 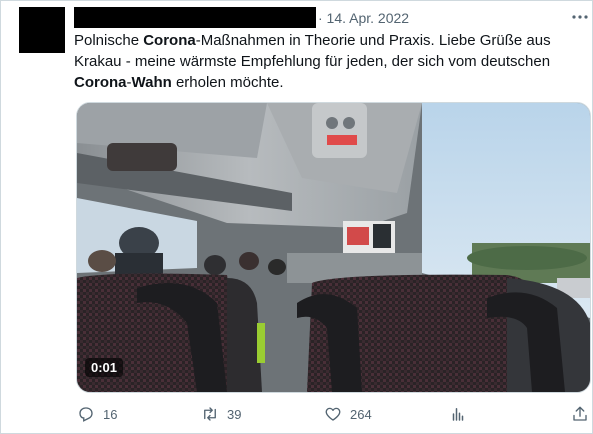 I want to click on like-button: 264, so click(x=348, y=414).